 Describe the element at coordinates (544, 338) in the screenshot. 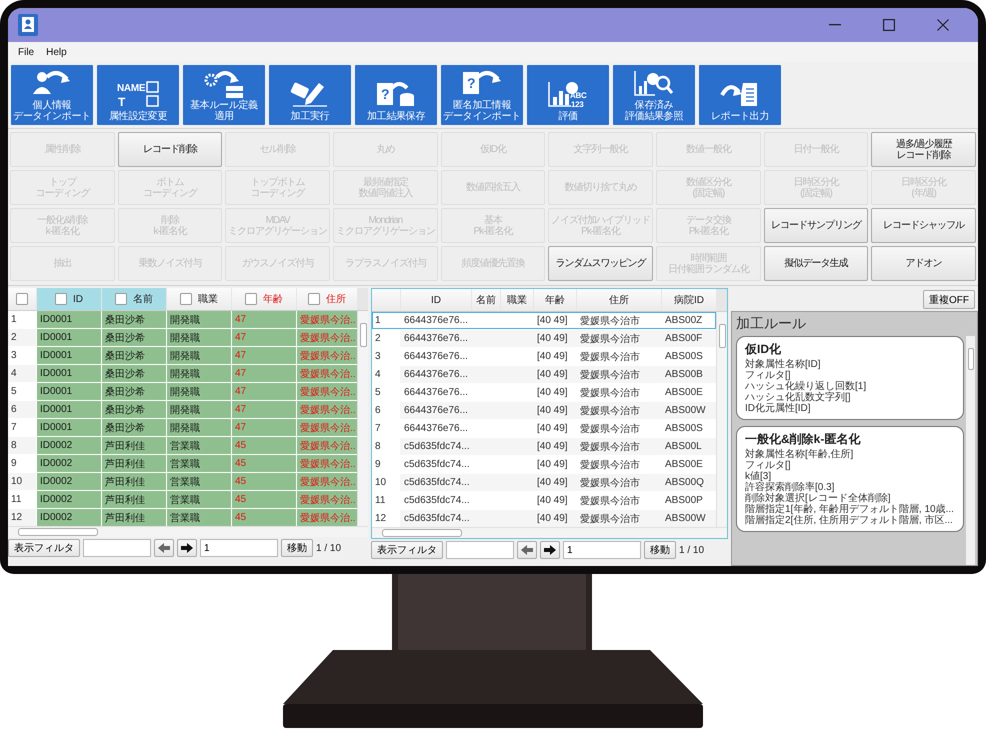

I see `table-row: 2 6644376e76... [40 49] 愛媛県今治市 ABS00F` at that location.